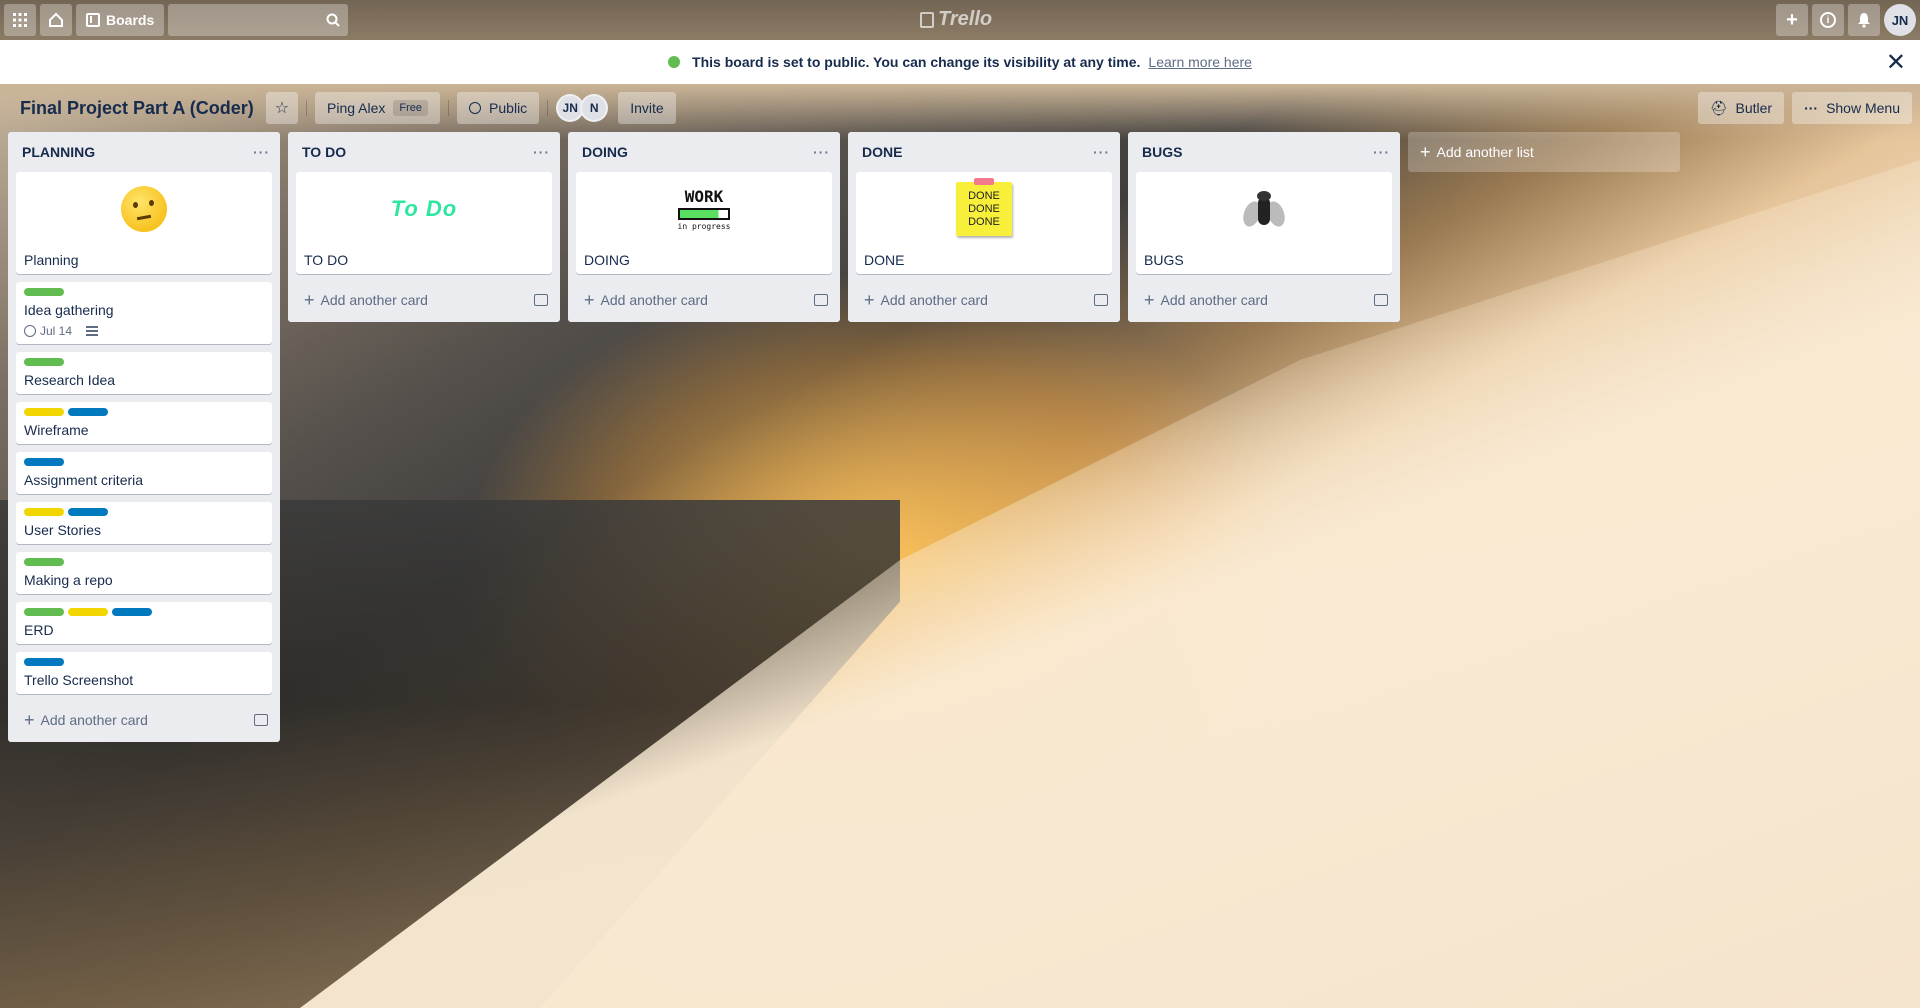  I want to click on learn-more-link: Learn more here, so click(1200, 62).